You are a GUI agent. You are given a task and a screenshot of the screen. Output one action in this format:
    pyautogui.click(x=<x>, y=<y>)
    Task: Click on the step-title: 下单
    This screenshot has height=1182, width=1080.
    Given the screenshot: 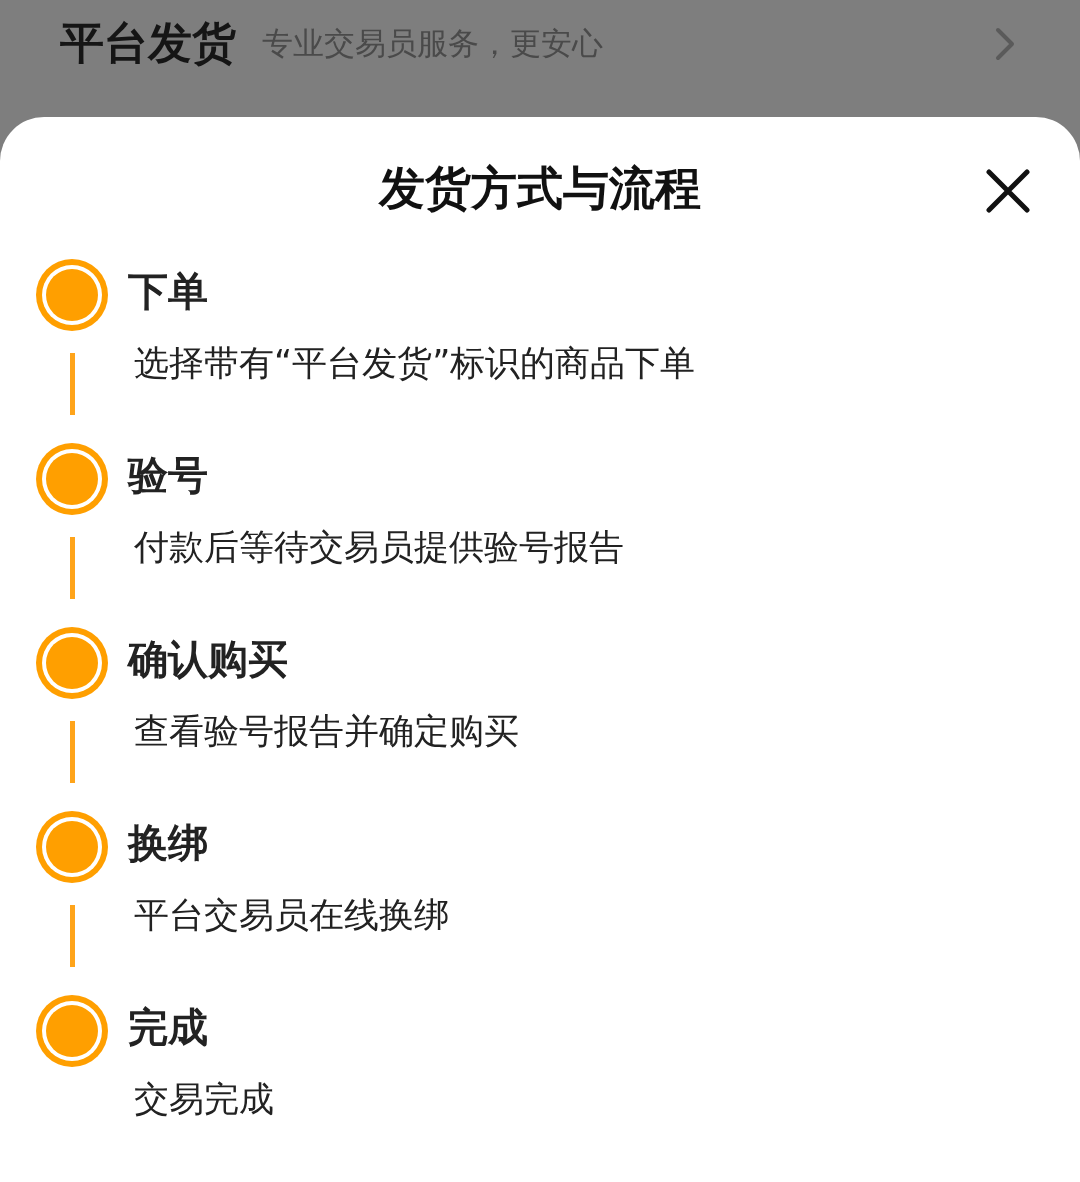 What is the action you would take?
    pyautogui.click(x=168, y=291)
    